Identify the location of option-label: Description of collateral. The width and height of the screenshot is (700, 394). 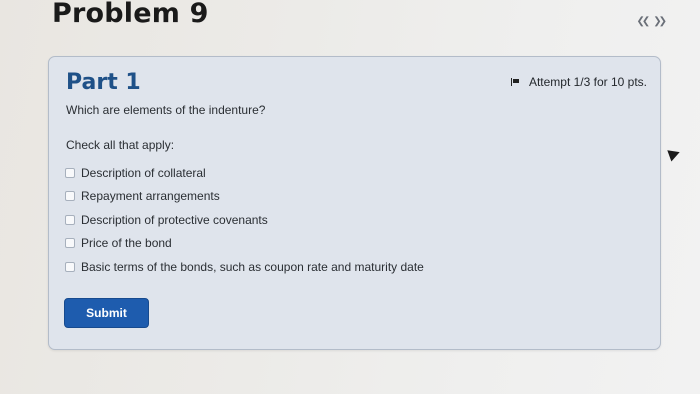
(143, 172).